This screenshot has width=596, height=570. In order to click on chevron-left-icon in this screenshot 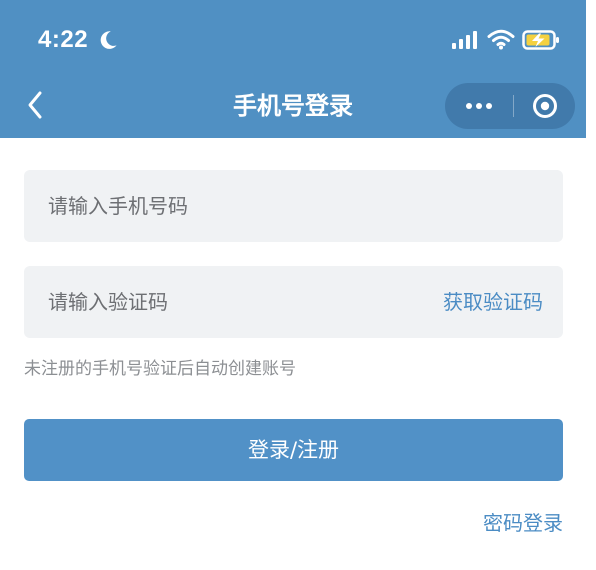, I will do `click(35, 105)`.